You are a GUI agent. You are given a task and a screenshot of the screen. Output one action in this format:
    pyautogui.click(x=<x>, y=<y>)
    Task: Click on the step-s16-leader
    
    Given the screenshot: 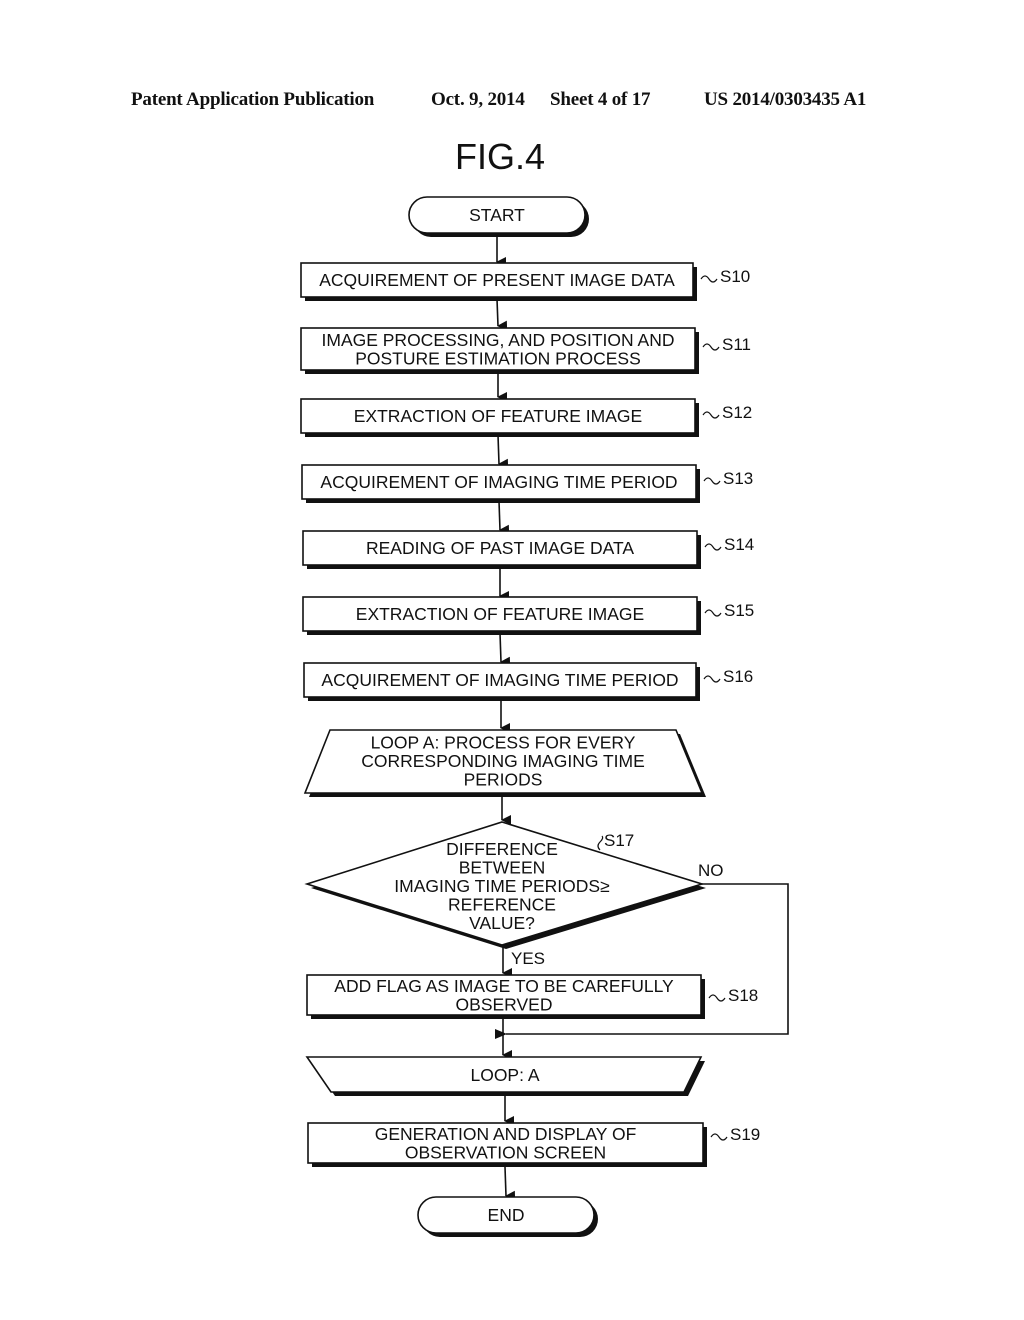 What is the action you would take?
    pyautogui.click(x=712, y=679)
    